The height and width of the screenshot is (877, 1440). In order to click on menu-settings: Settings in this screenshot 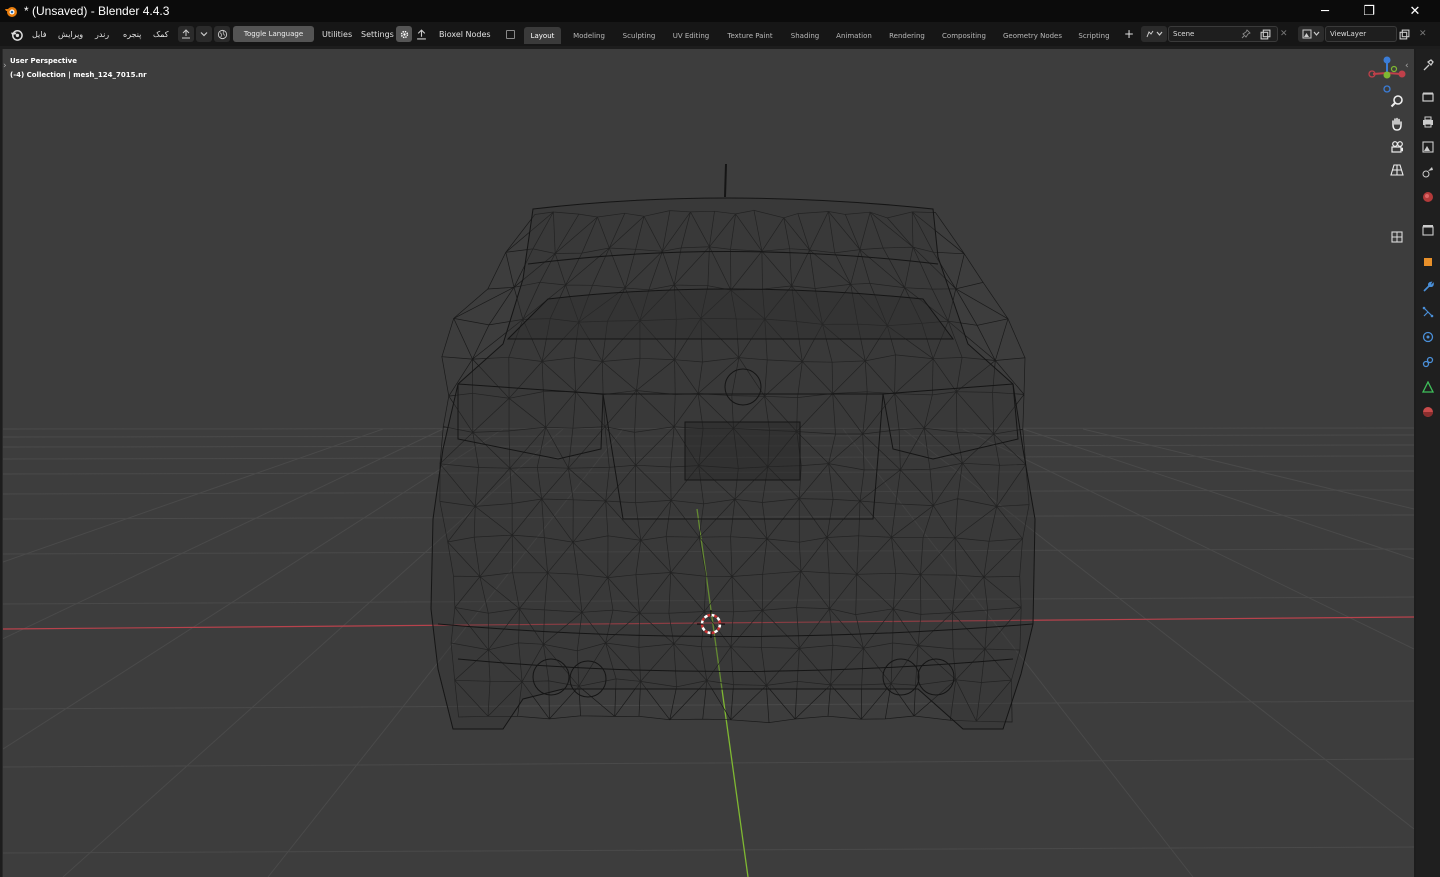, I will do `click(377, 34)`.